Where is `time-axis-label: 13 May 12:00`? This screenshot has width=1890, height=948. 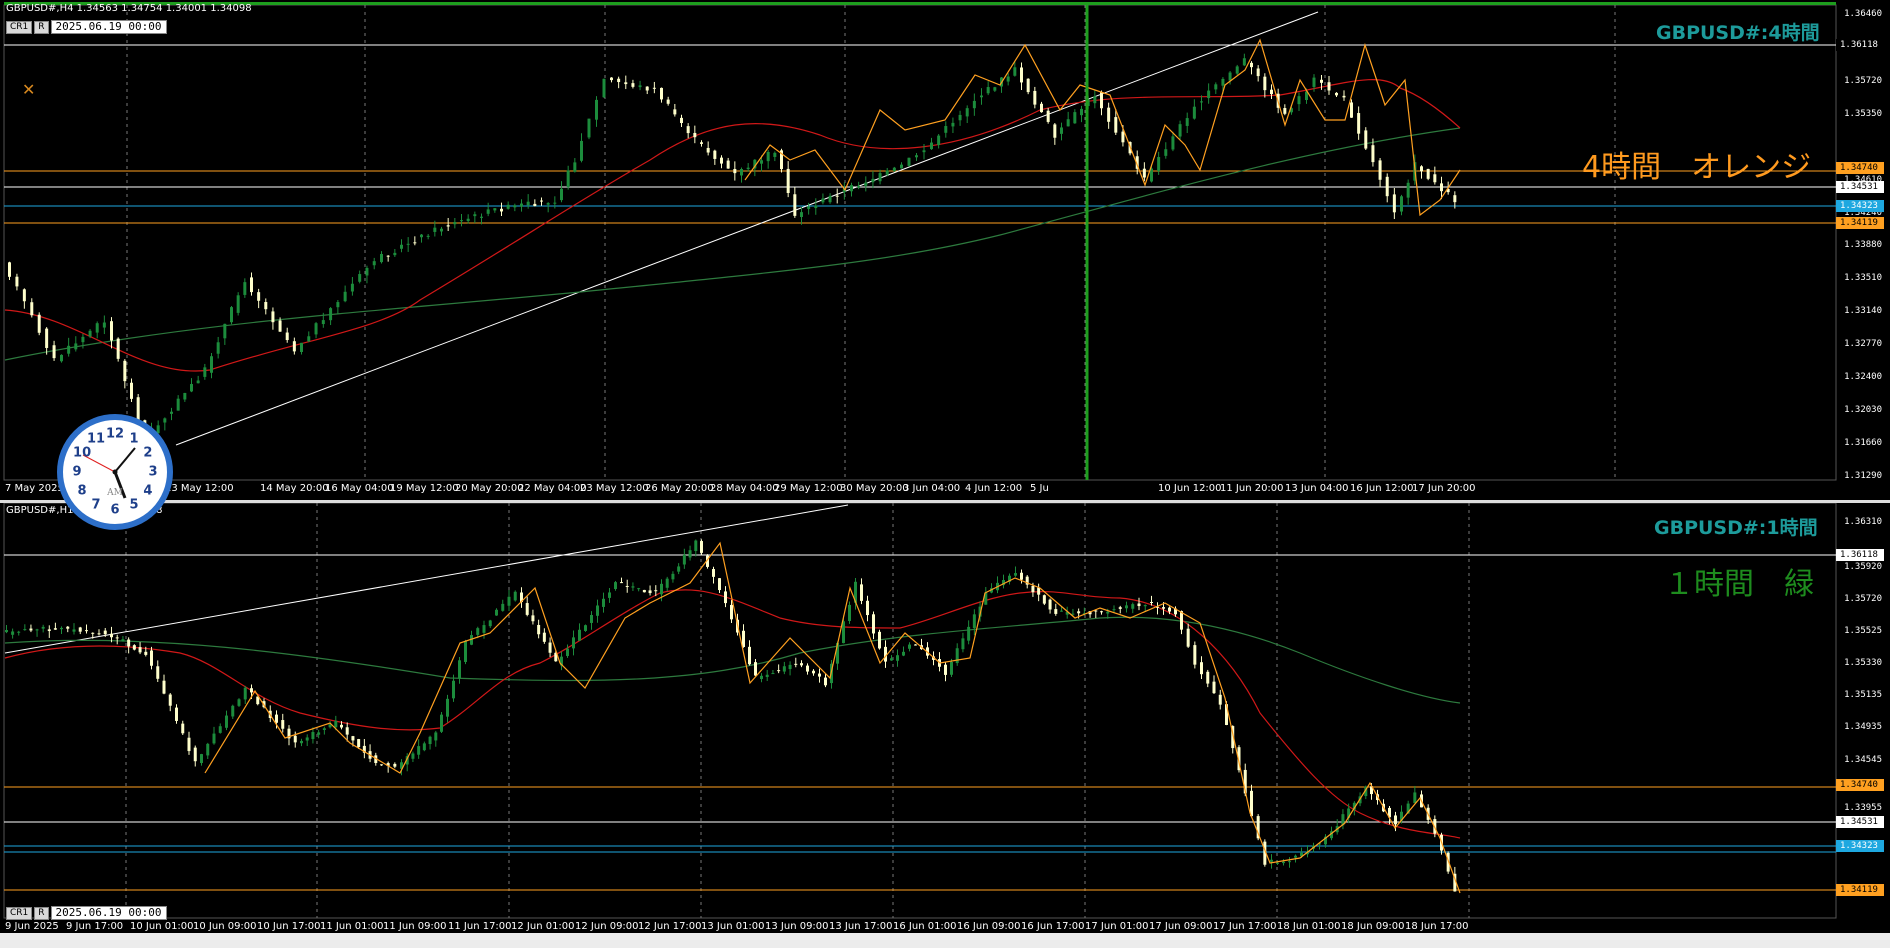
time-axis-label: 13 May 12:00 is located at coordinates (199, 488).